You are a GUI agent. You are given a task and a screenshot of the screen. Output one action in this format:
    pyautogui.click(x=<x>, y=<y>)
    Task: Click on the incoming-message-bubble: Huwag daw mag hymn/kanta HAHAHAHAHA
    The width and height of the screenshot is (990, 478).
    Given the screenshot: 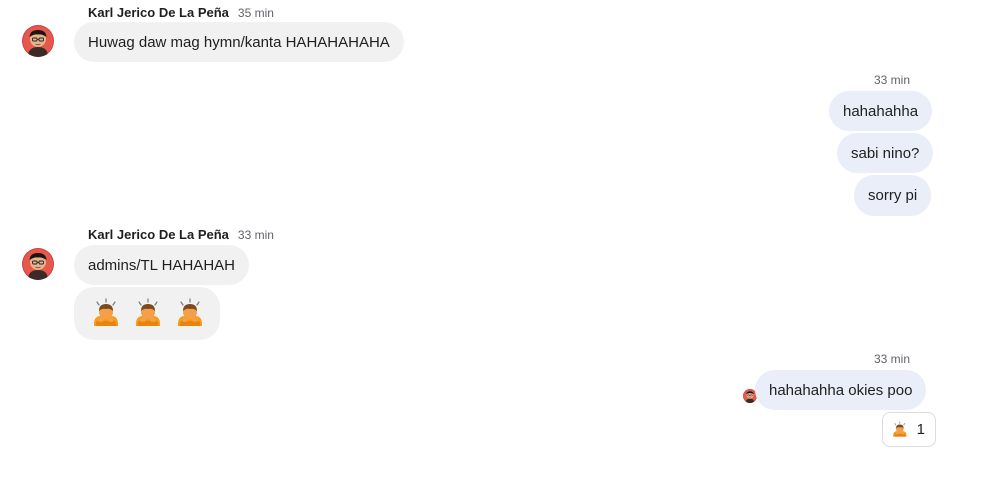 What is the action you would take?
    pyautogui.click(x=239, y=42)
    